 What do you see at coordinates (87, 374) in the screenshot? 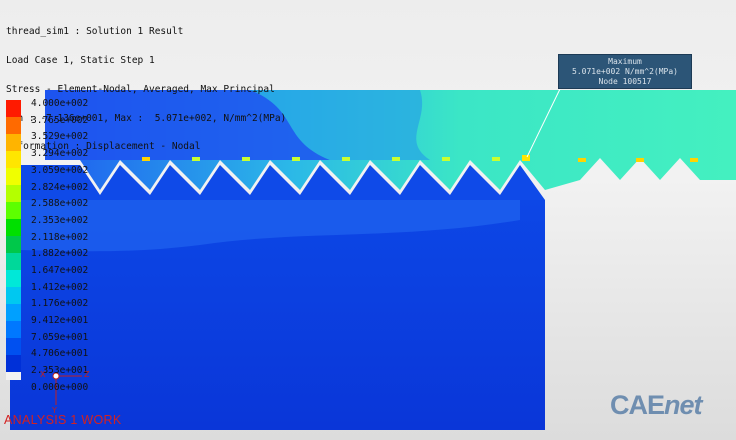
I see `triad-z-label: Z` at bounding box center [87, 374].